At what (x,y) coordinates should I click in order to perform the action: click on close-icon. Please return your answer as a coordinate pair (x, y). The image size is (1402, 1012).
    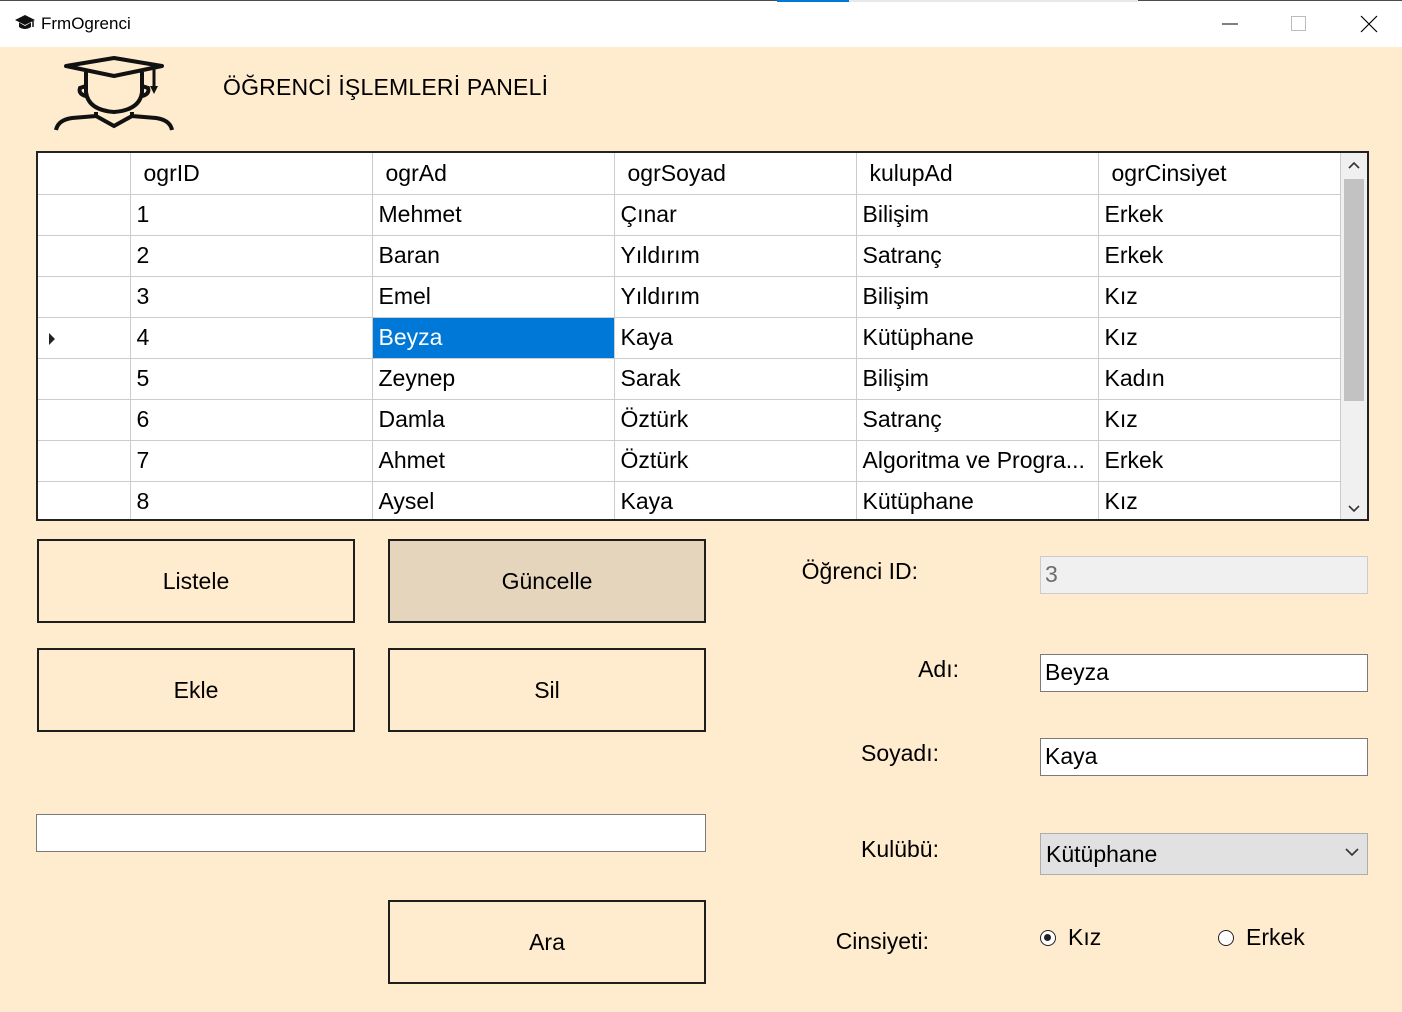
    Looking at the image, I should click on (1369, 24).